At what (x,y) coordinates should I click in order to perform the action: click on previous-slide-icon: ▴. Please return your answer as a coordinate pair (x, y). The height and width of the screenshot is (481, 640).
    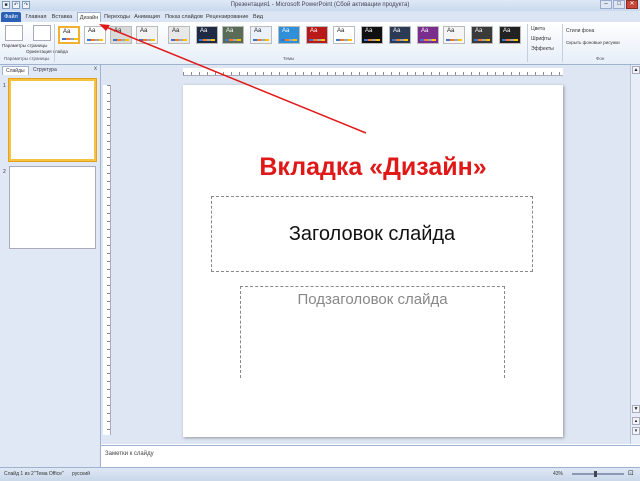
    Looking at the image, I should click on (636, 421).